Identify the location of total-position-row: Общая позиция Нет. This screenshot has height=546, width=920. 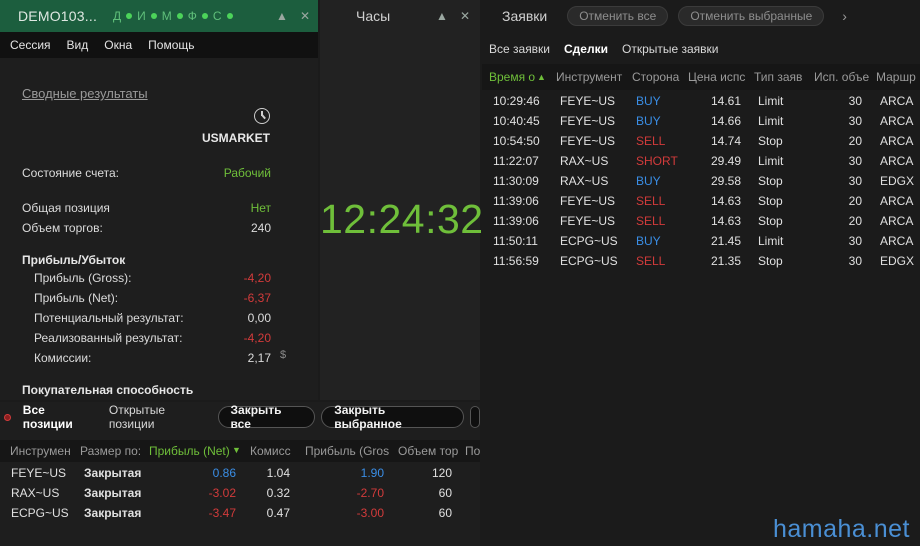
(146, 208).